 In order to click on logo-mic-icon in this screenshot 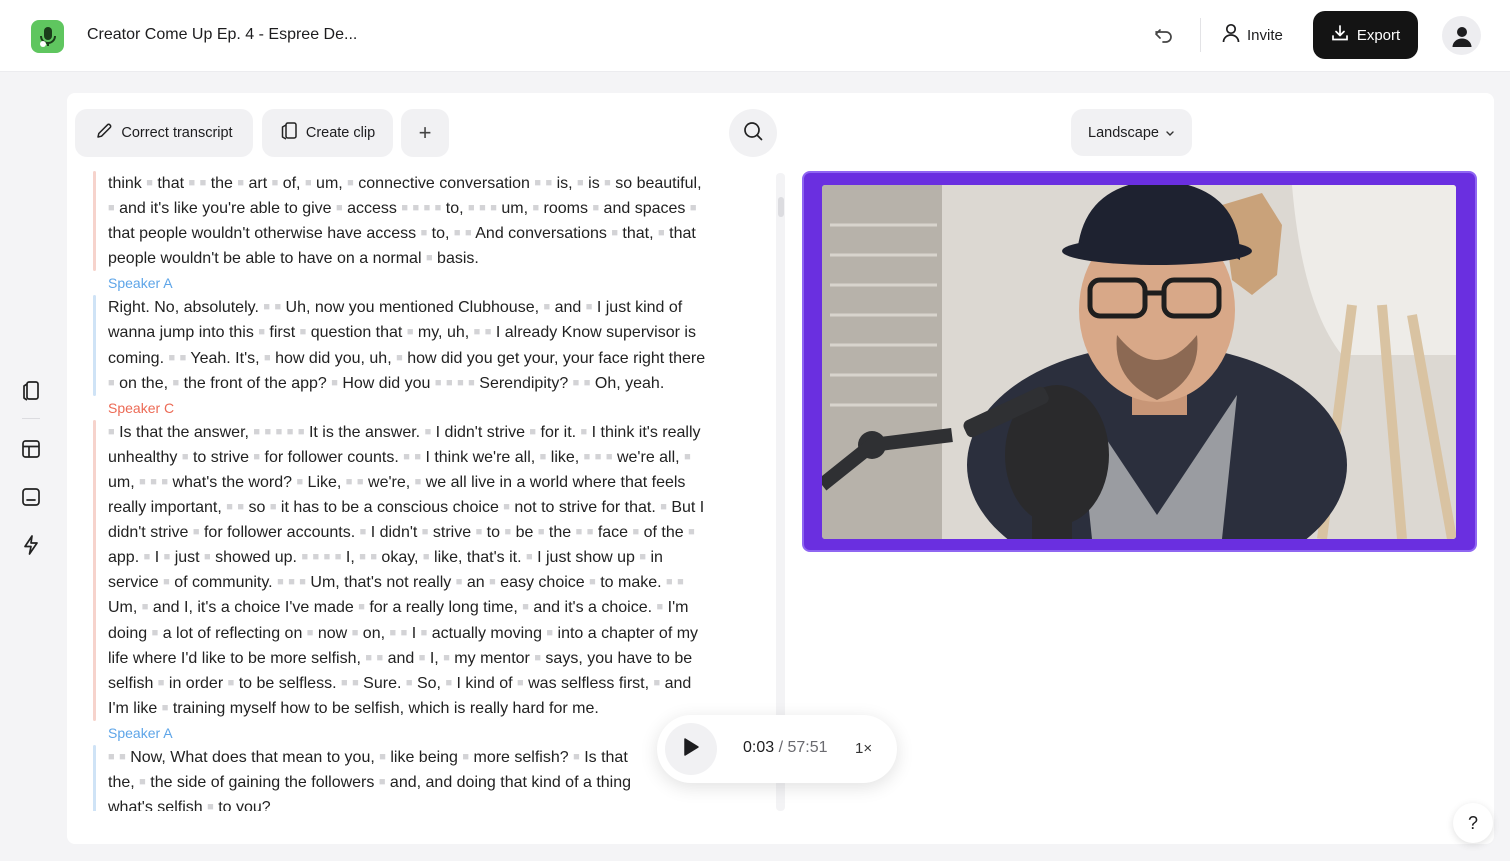, I will do `click(47, 36)`.